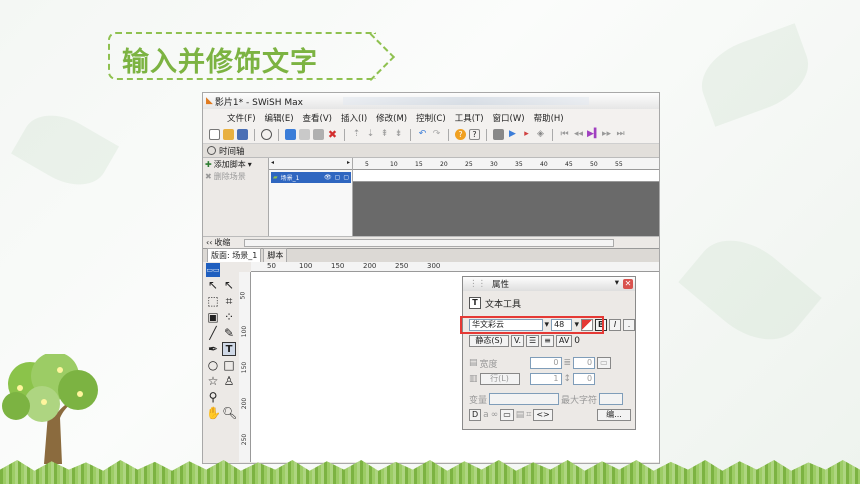 Image resolution: width=860 pixels, height=484 pixels. What do you see at coordinates (245, 439) in the screenshot?
I see `ruler-number: 250` at bounding box center [245, 439].